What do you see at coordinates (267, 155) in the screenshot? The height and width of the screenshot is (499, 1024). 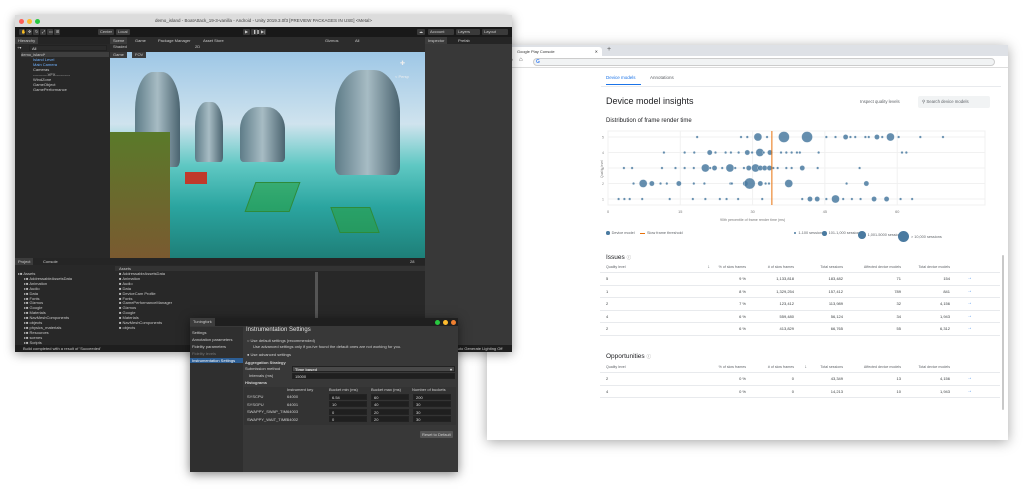 I see `scene-view: Game FOV ✚ < Persp` at bounding box center [267, 155].